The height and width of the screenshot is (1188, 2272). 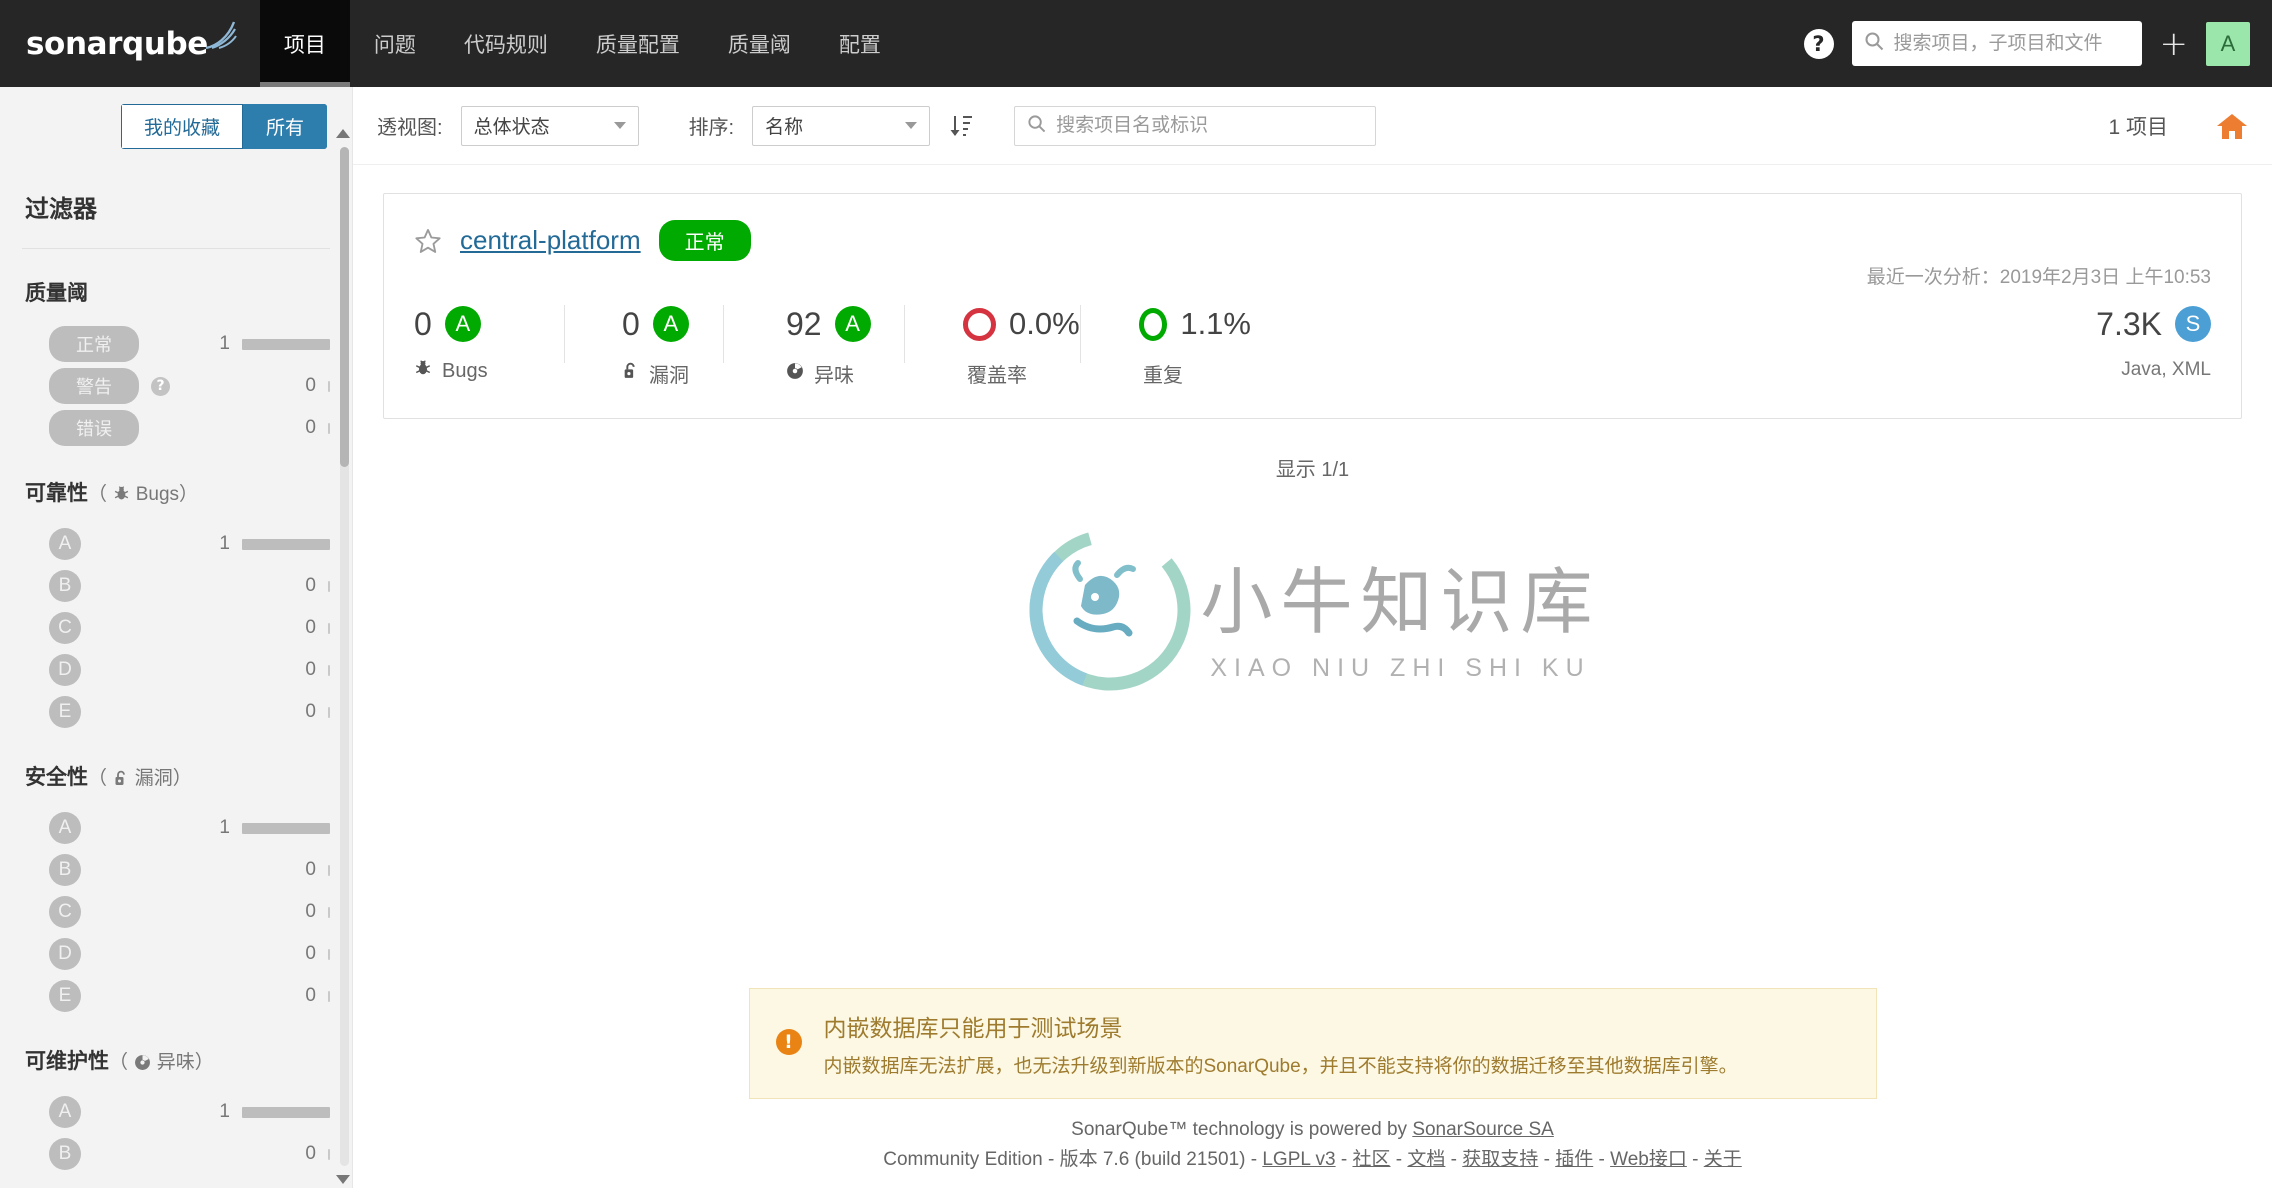 What do you see at coordinates (644, 344) in the screenshot?
I see `metric-vulnerabilities: 0 A 漏洞` at bounding box center [644, 344].